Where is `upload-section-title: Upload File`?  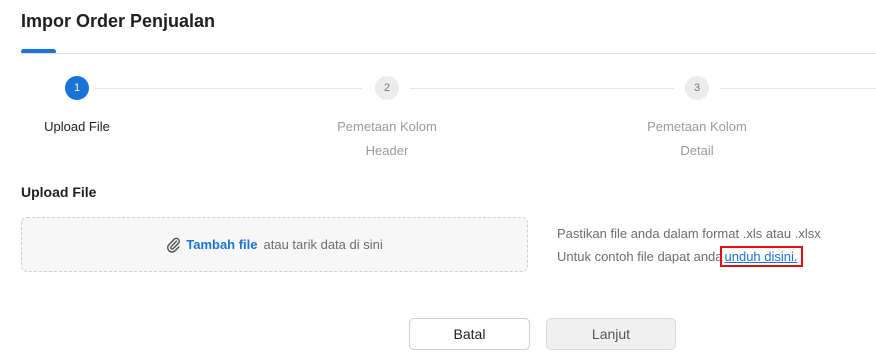
upload-section-title: Upload File is located at coordinates (59, 192).